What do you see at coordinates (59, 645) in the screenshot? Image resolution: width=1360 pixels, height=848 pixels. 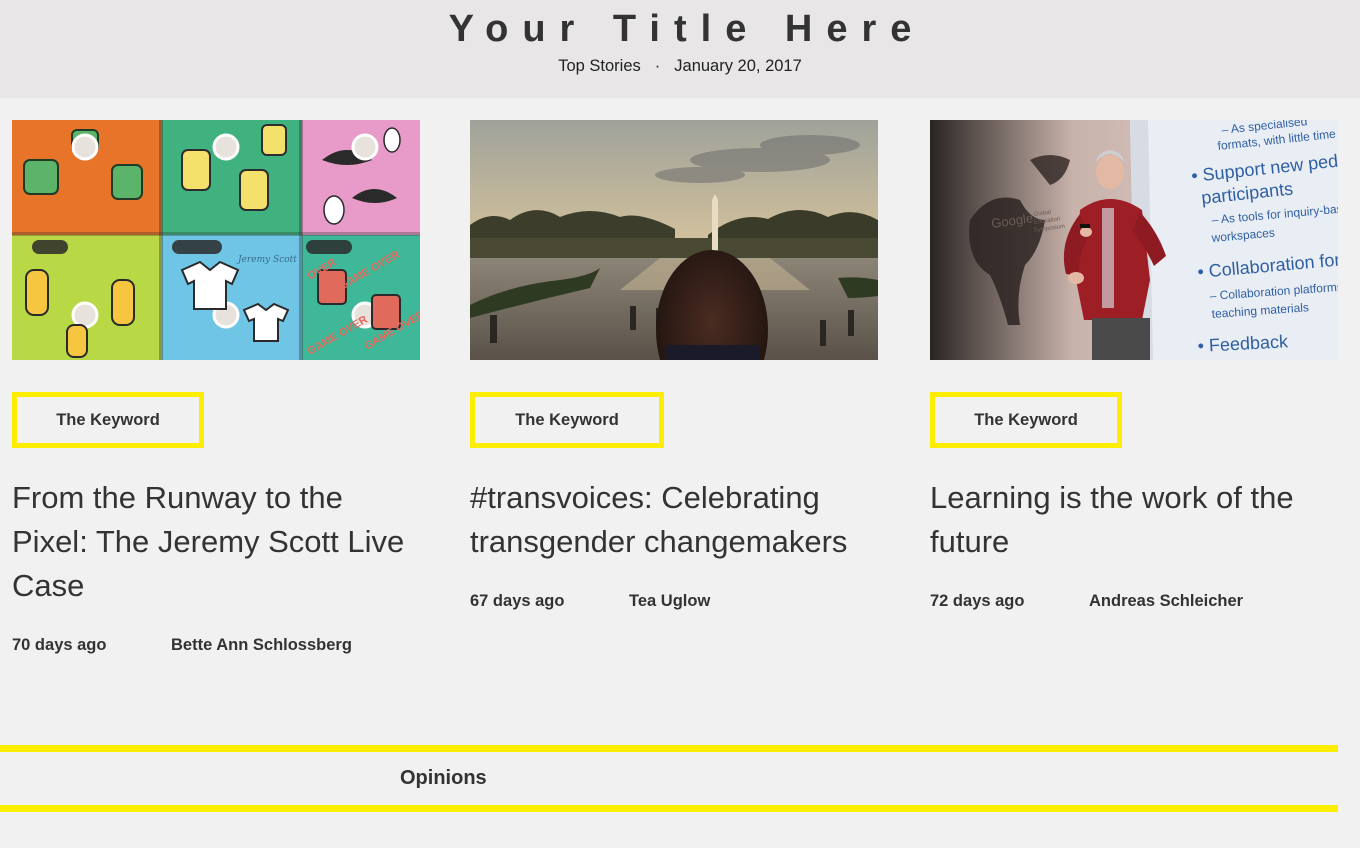 I see `article-age: 70 days ago` at bounding box center [59, 645].